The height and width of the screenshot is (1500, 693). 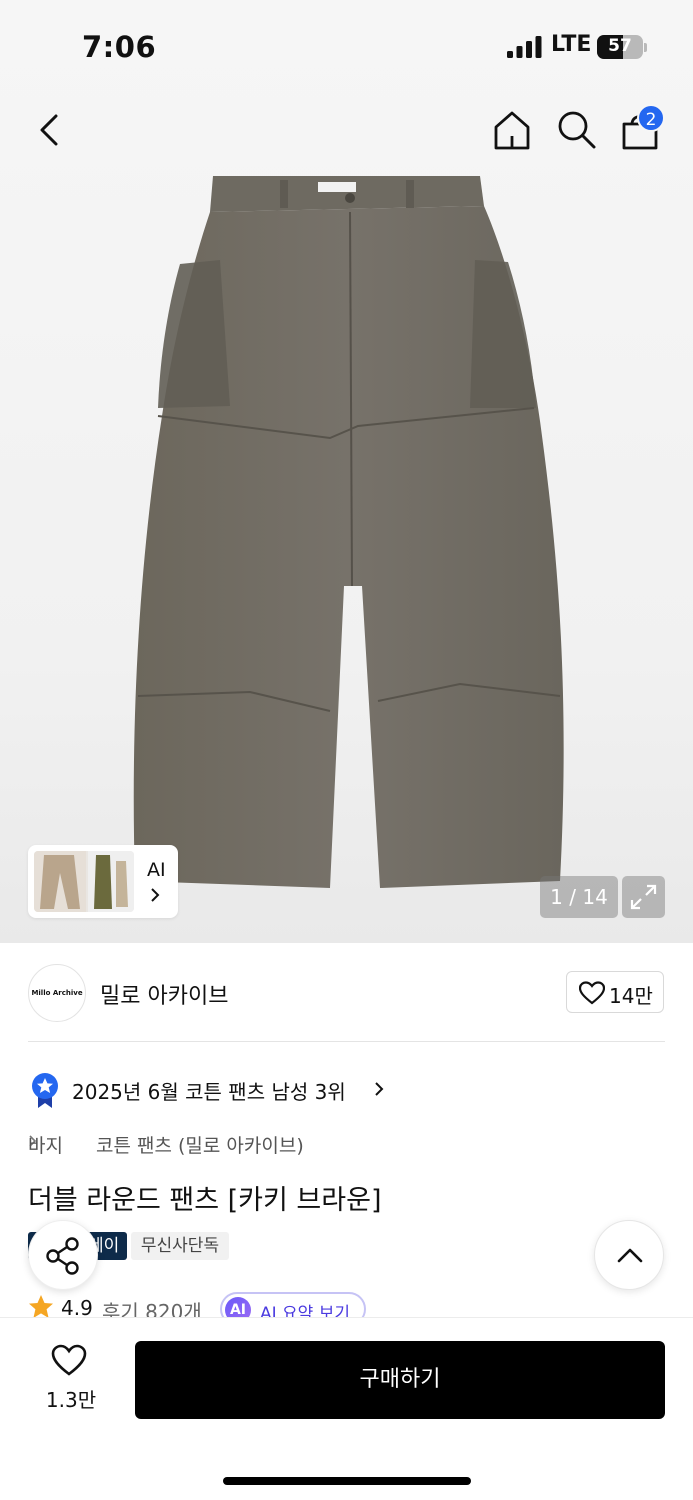 What do you see at coordinates (156, 870) in the screenshot?
I see `ai-label: AI` at bounding box center [156, 870].